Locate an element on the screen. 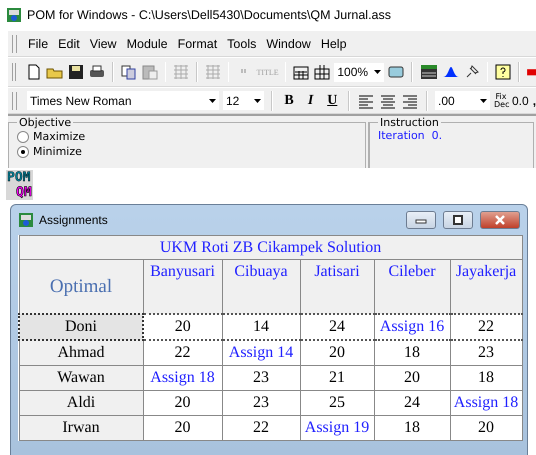 The height and width of the screenshot is (455, 536). instruction-label: Instruction is located at coordinates (409, 122).